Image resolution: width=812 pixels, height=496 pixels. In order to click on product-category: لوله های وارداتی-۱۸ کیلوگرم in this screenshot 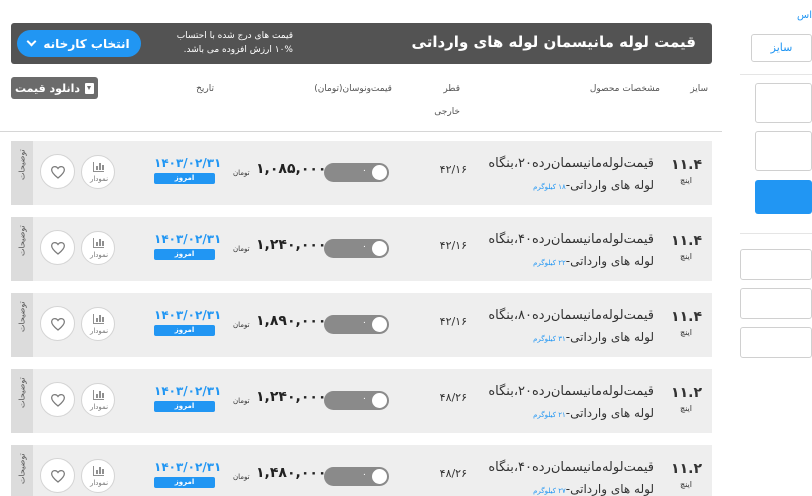, I will do `click(593, 185)`.